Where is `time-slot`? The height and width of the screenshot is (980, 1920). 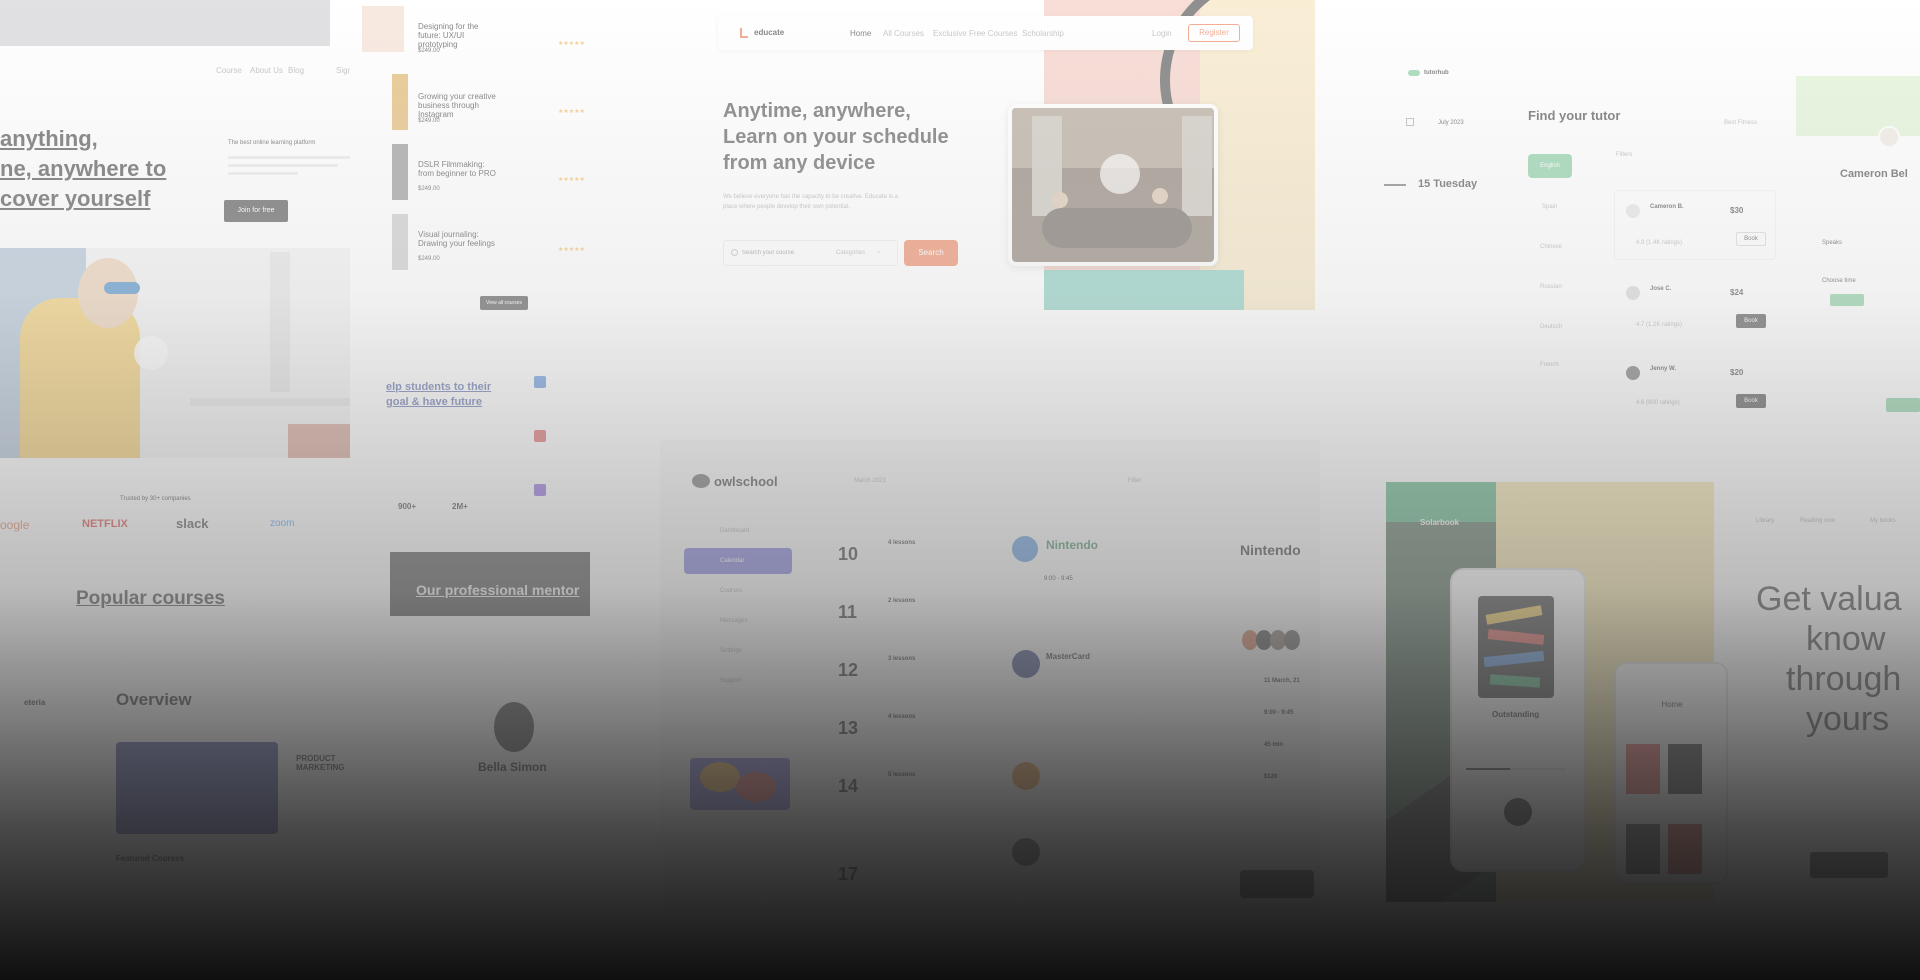
time-slot is located at coordinates (1847, 300).